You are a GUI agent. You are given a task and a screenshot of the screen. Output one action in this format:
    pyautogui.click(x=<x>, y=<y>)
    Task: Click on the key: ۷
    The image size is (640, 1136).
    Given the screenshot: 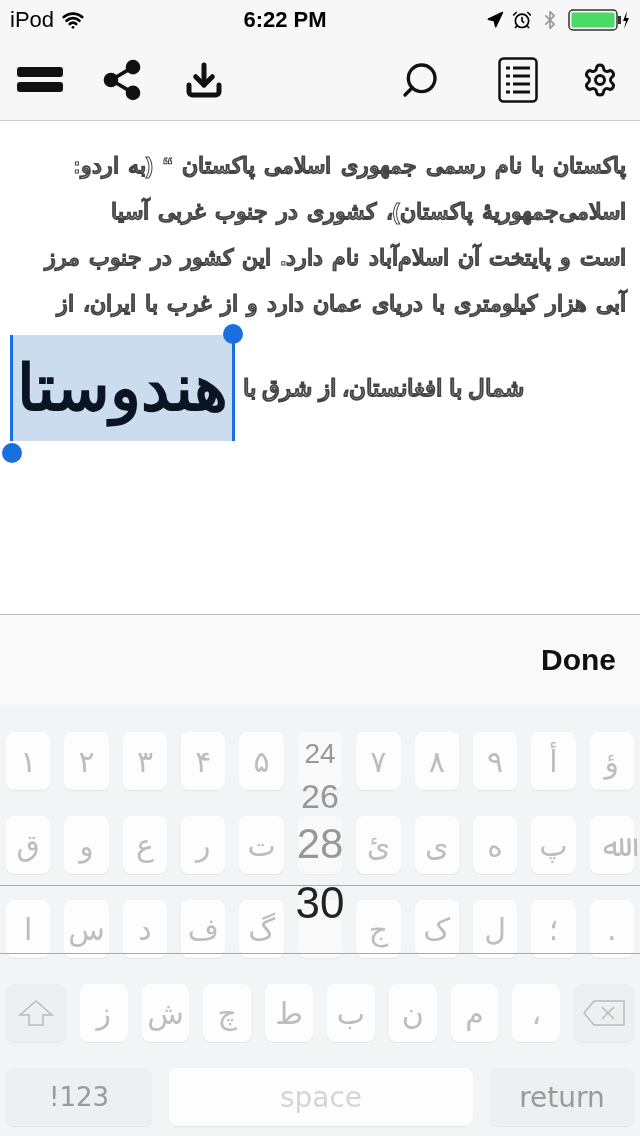 What is the action you would take?
    pyautogui.click(x=378, y=761)
    